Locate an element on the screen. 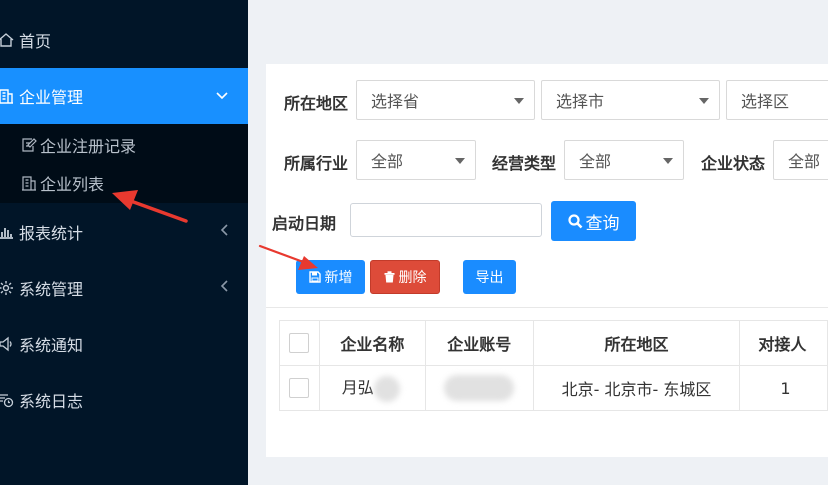 This screenshot has width=828, height=485. sidebar-item-label: 系统日志 is located at coordinates (51, 401).